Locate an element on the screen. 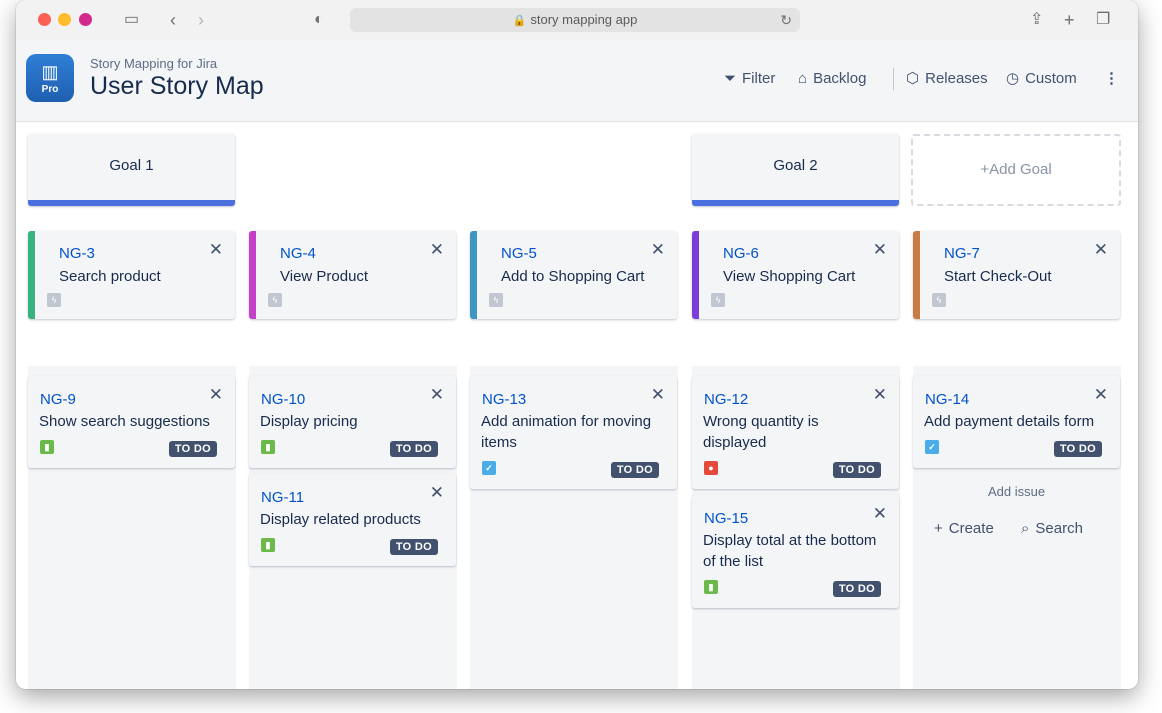  goal-card: Goal 1 is located at coordinates (131, 170).